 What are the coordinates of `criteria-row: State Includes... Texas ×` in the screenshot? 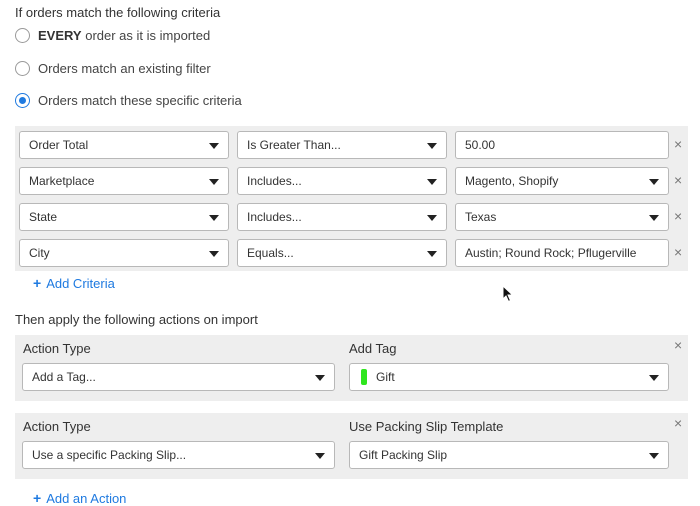 It's located at (351, 217).